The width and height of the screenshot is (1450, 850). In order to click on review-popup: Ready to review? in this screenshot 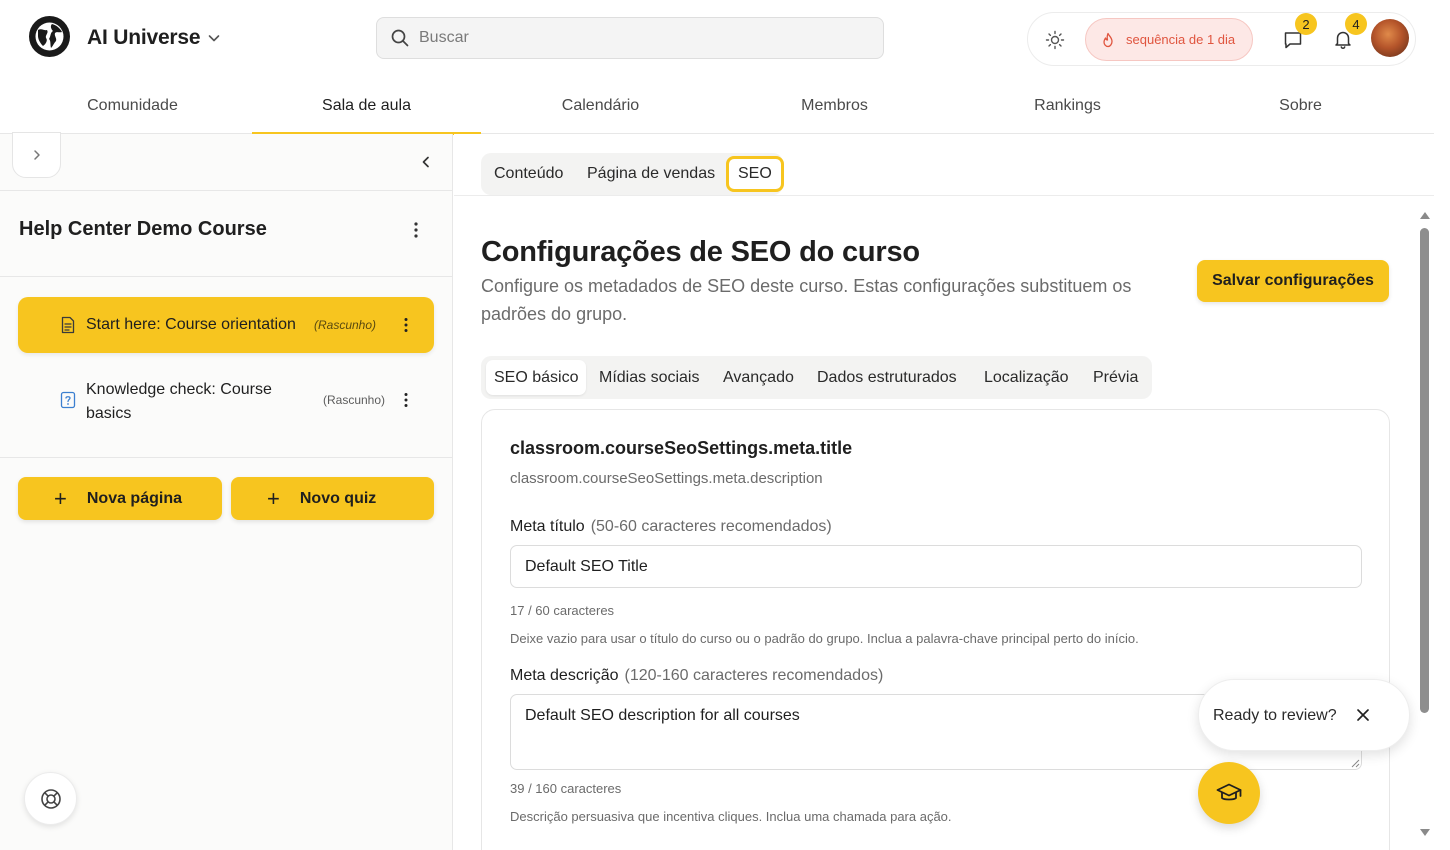, I will do `click(1304, 715)`.